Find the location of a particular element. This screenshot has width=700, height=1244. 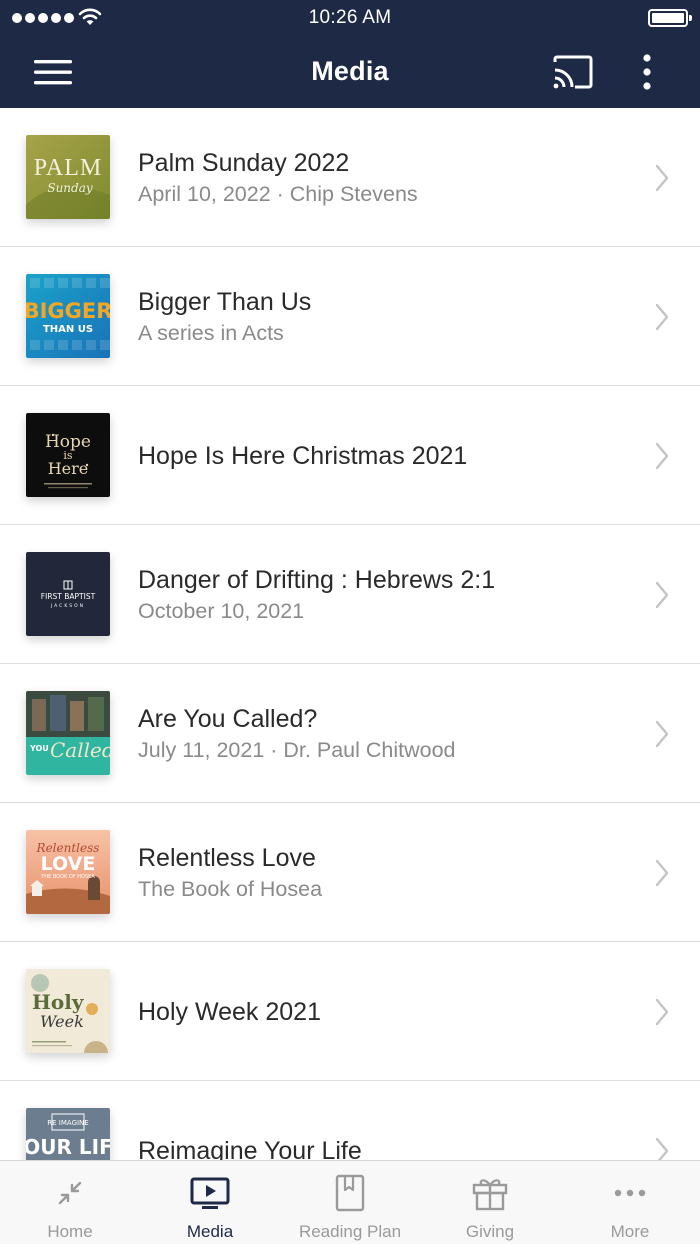

tab-bar: Home Media Reading Plan Giving More is located at coordinates (350, 1202).